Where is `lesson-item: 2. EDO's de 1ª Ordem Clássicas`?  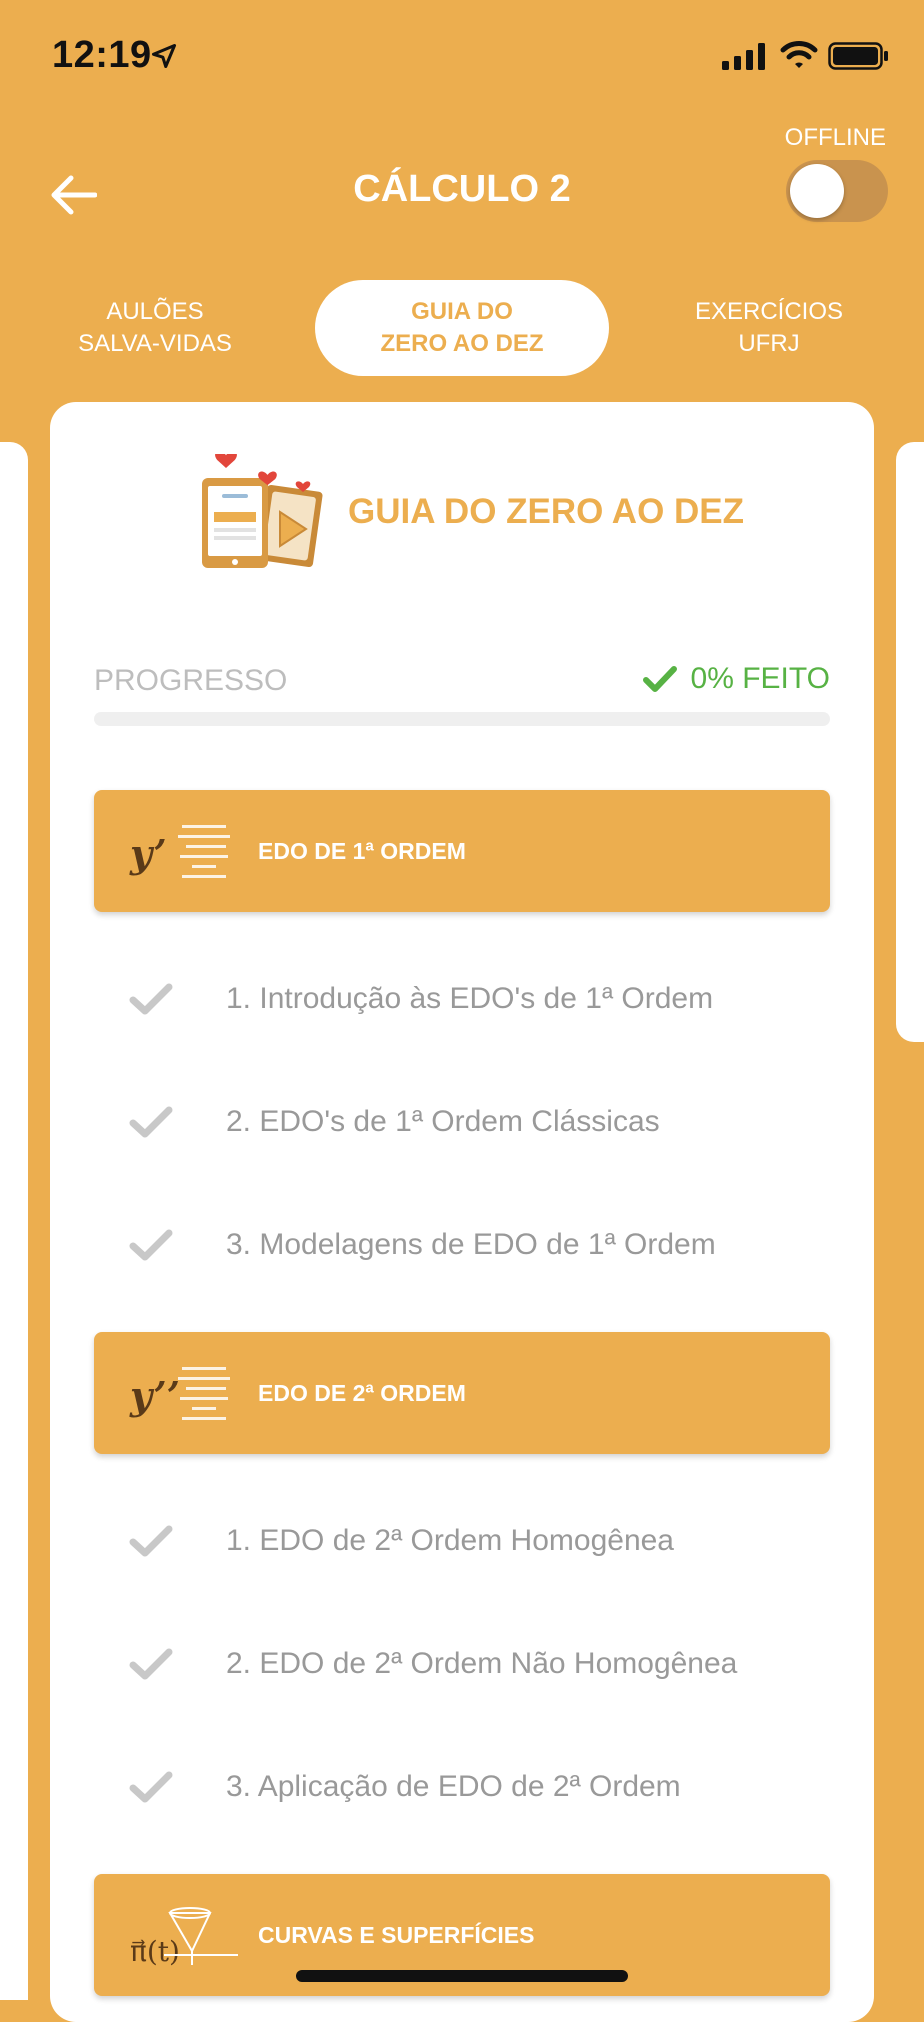 lesson-item: 2. EDO's de 1ª Ordem Clássicas is located at coordinates (462, 1122).